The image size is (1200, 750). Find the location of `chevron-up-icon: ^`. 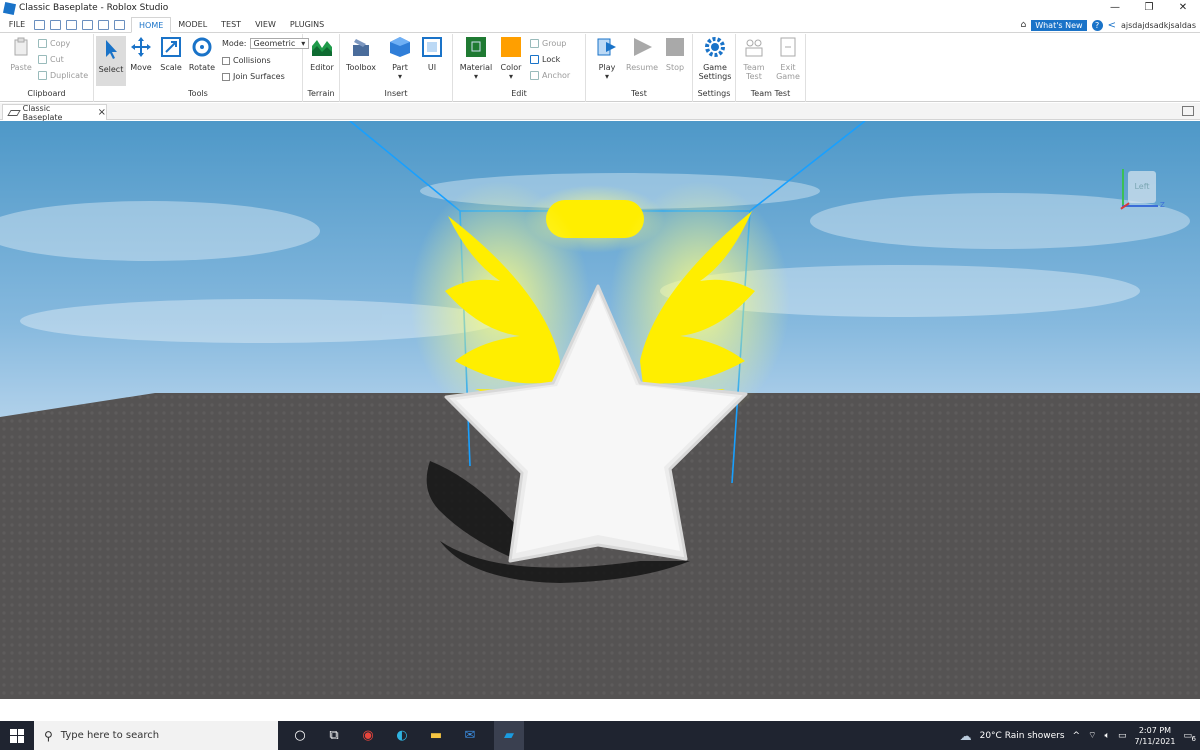

chevron-up-icon: ^ is located at coordinates (1077, 736).